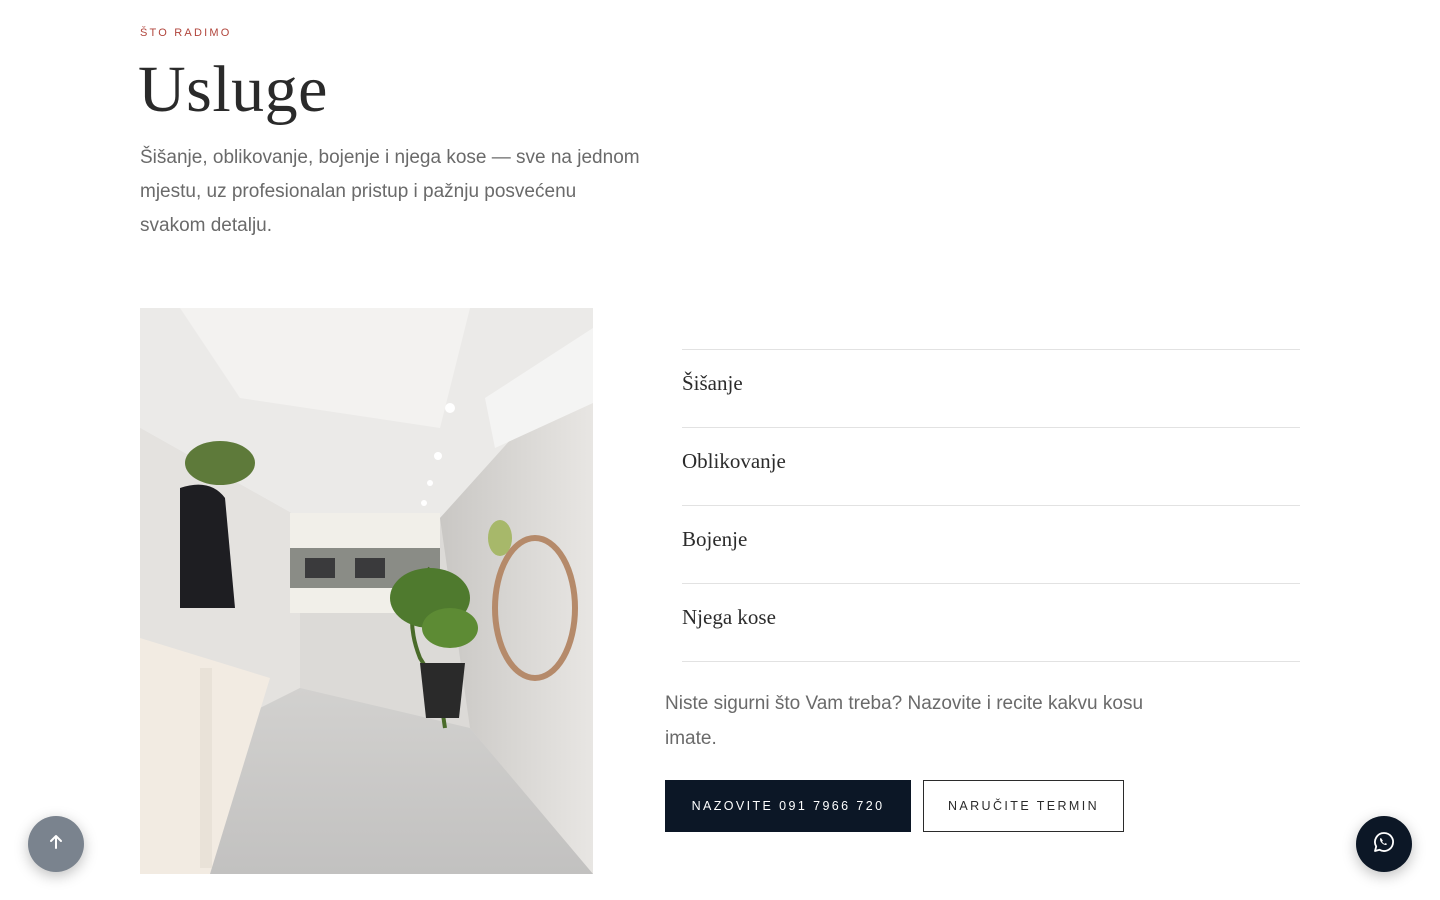 This screenshot has width=1440, height=900. Describe the element at coordinates (788, 806) in the screenshot. I see `call-button: NAZOVITE 091 7966 720` at that location.